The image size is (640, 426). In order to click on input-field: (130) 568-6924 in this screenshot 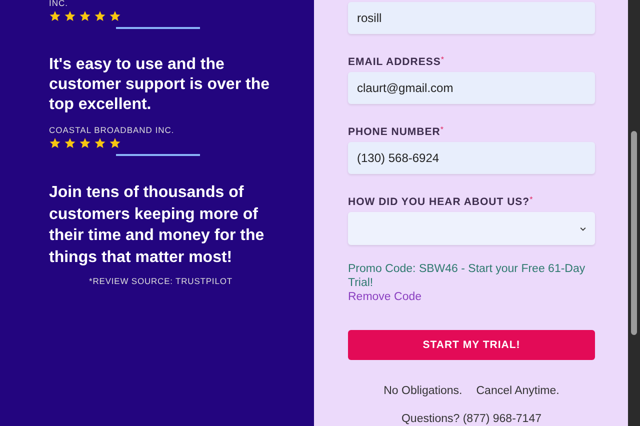, I will do `click(471, 158)`.